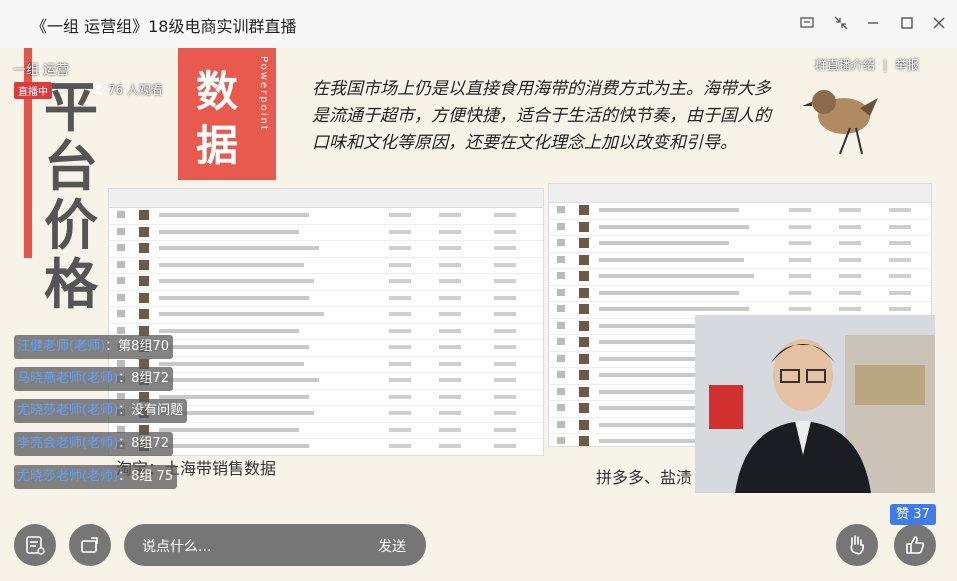 The height and width of the screenshot is (581, 957). I want to click on chat-comment: 尤晓莎老师(老师)：没有问题, so click(101, 411).